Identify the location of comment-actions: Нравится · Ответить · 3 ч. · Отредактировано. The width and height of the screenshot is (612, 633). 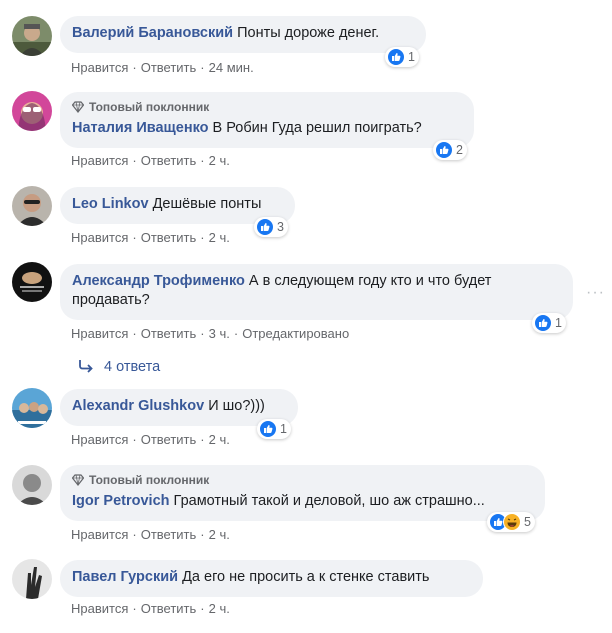
(210, 333).